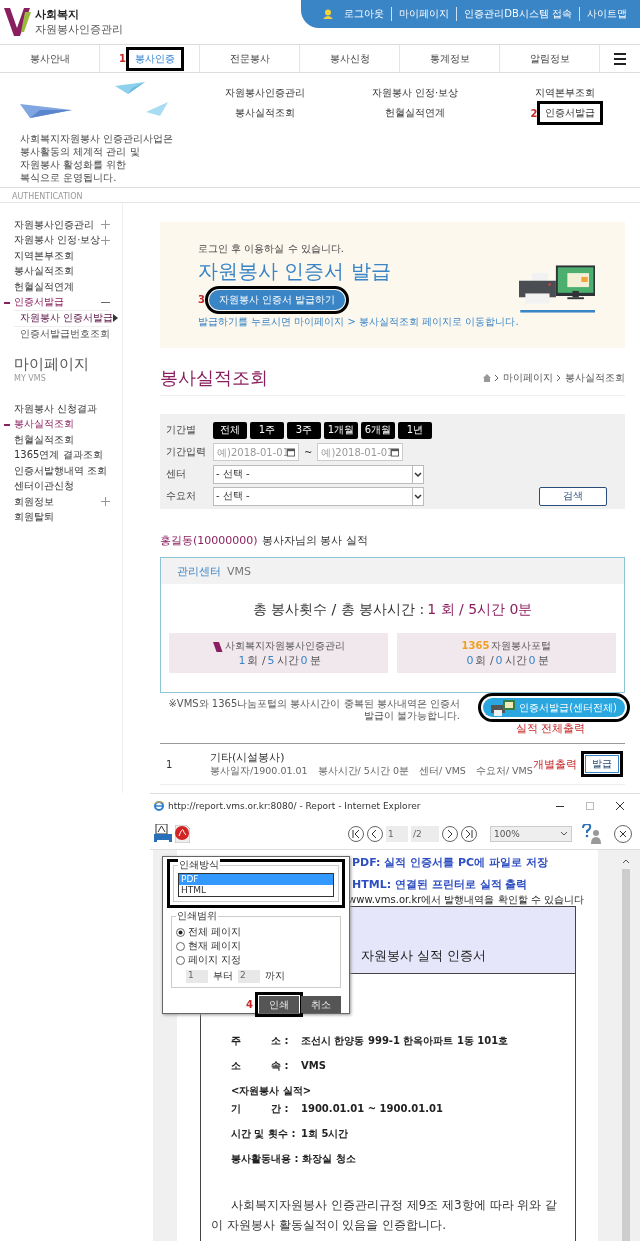 The image size is (640, 1241). Describe the element at coordinates (49, 58) in the screenshot. I see `nav-tab: 봉사안내` at that location.